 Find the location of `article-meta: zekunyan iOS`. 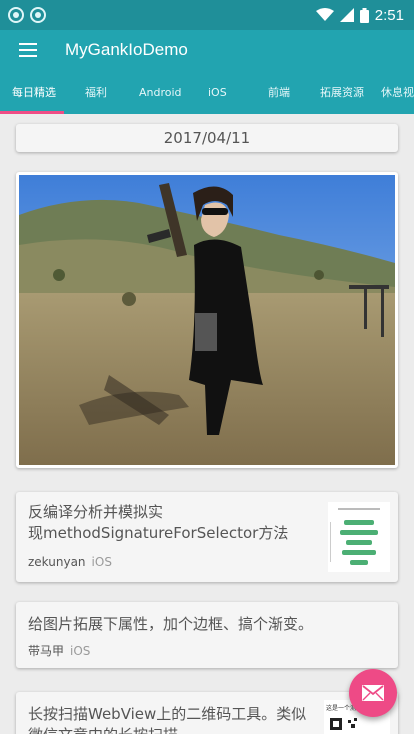

article-meta: zekunyan iOS is located at coordinates (70, 562).